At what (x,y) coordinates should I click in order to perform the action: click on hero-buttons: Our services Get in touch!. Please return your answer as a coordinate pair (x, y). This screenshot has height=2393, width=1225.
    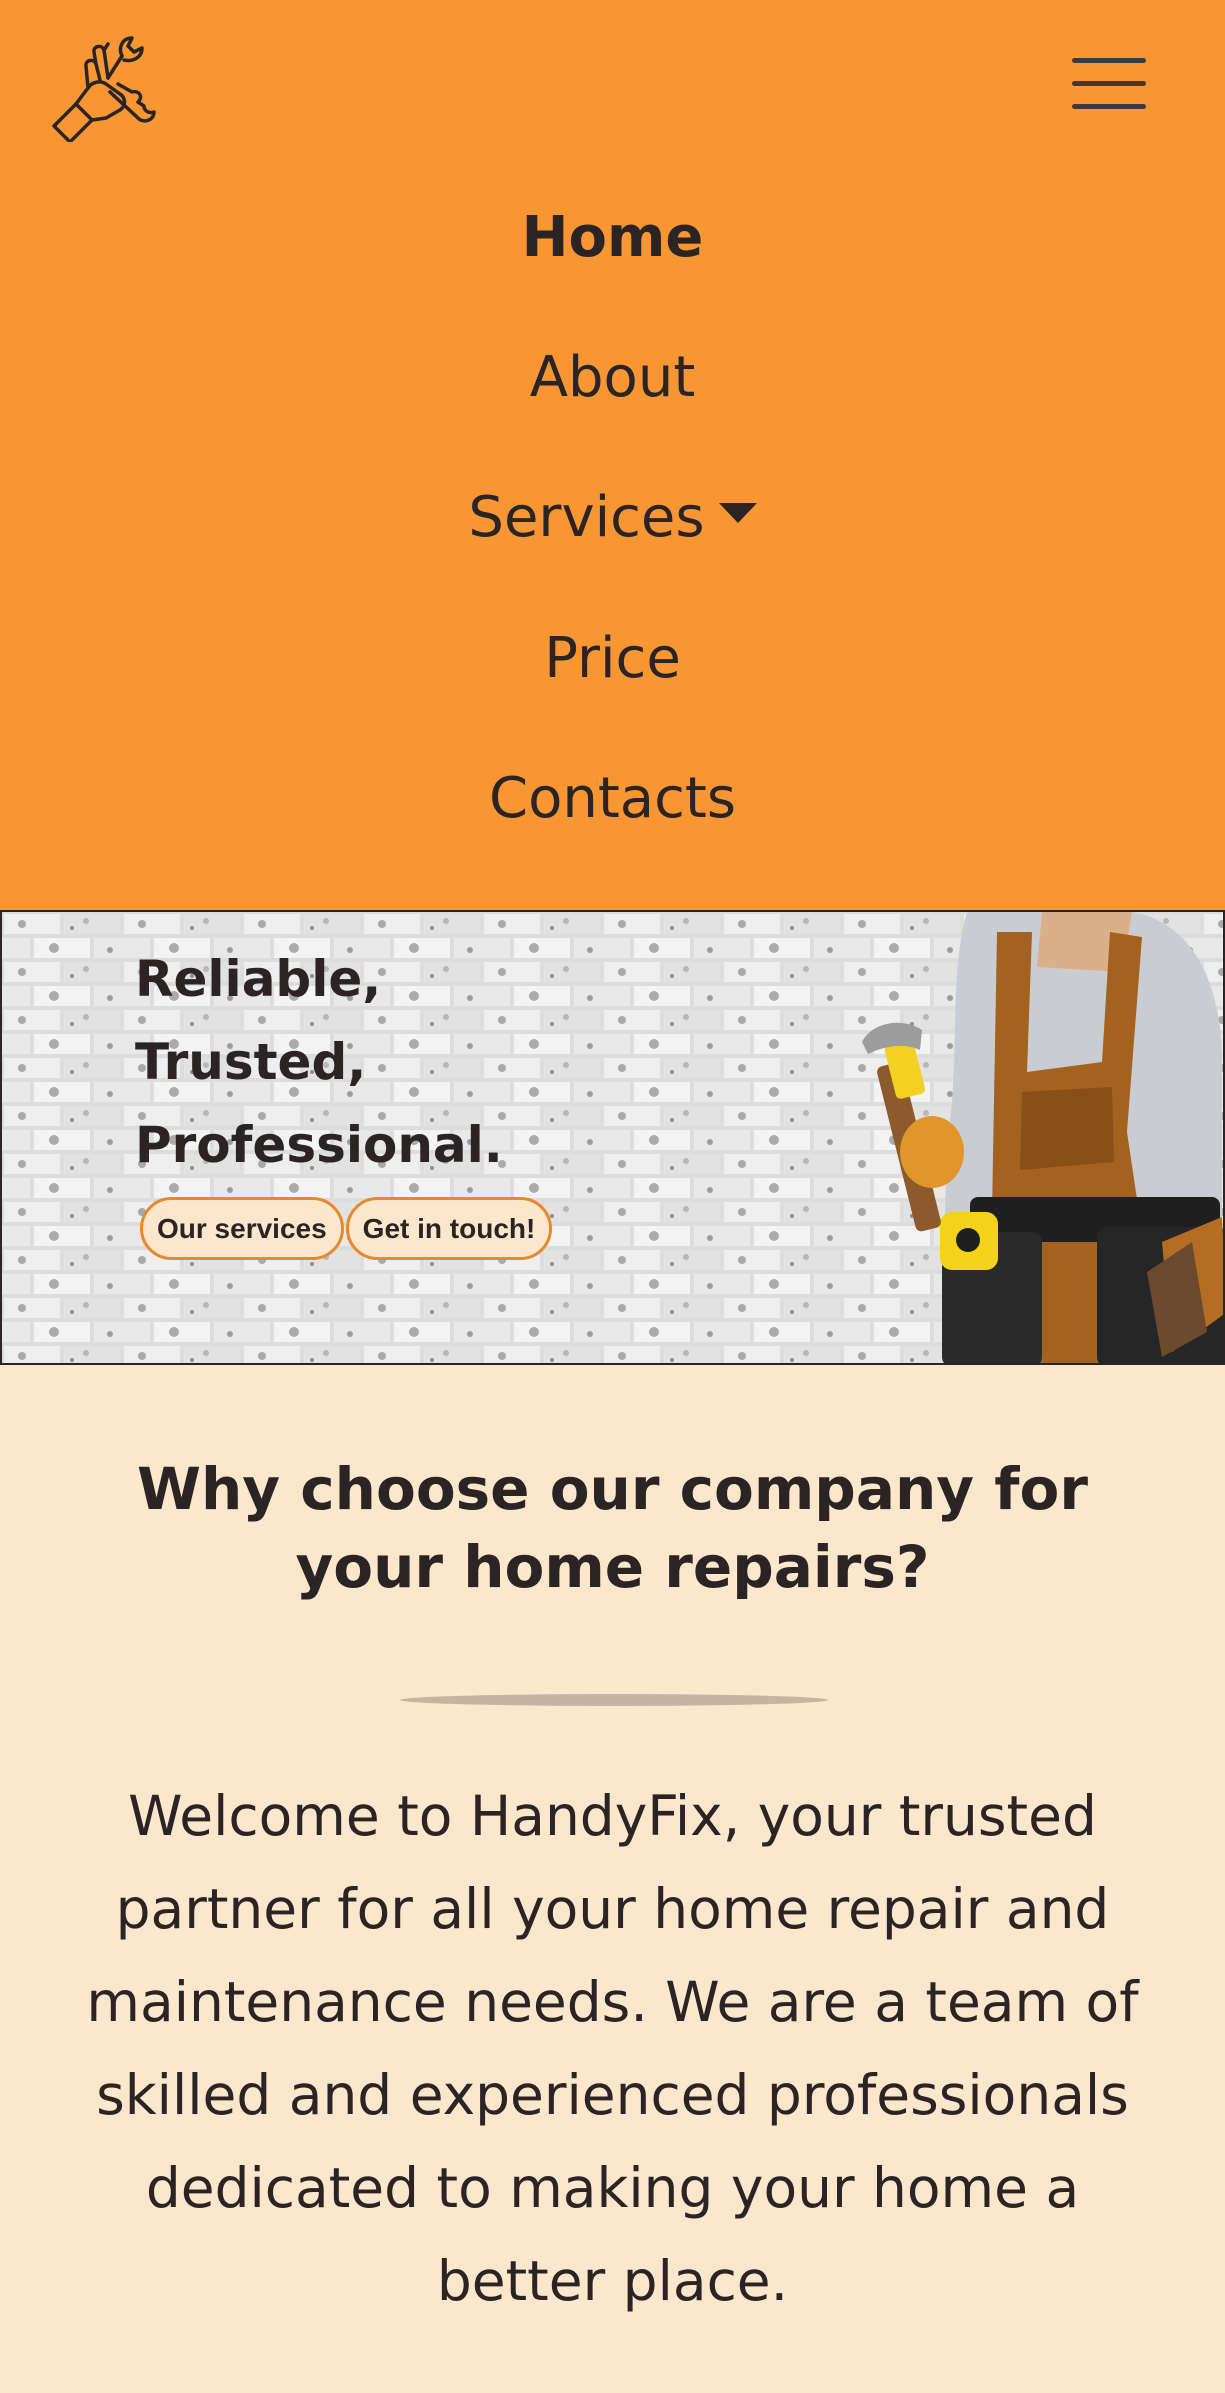
    Looking at the image, I should click on (346, 1228).